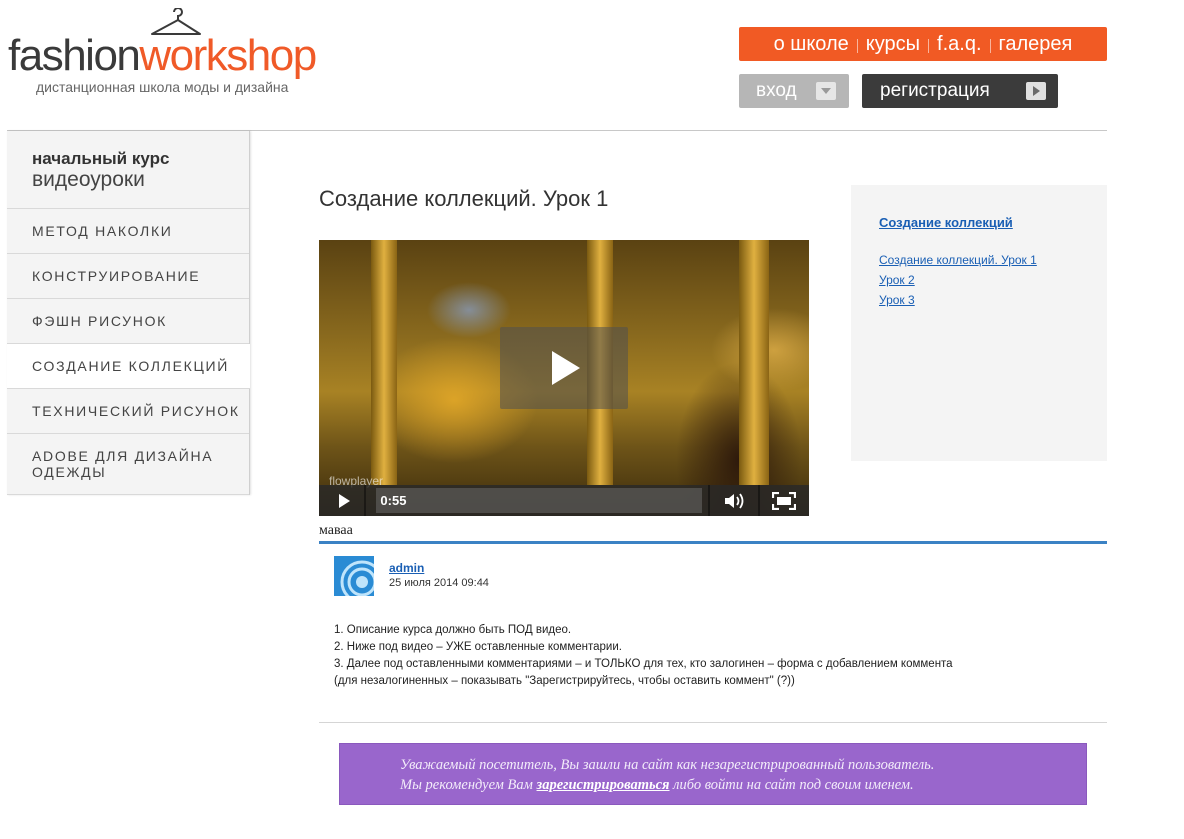 This screenshot has height=839, width=1184. What do you see at coordinates (893, 44) in the screenshot?
I see `nav-courses: курсы` at bounding box center [893, 44].